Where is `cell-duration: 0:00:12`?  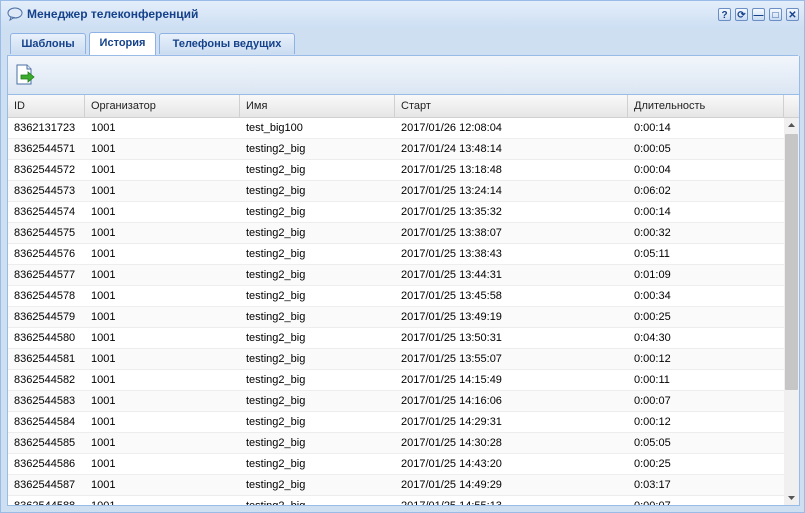 cell-duration: 0:00:12 is located at coordinates (652, 359).